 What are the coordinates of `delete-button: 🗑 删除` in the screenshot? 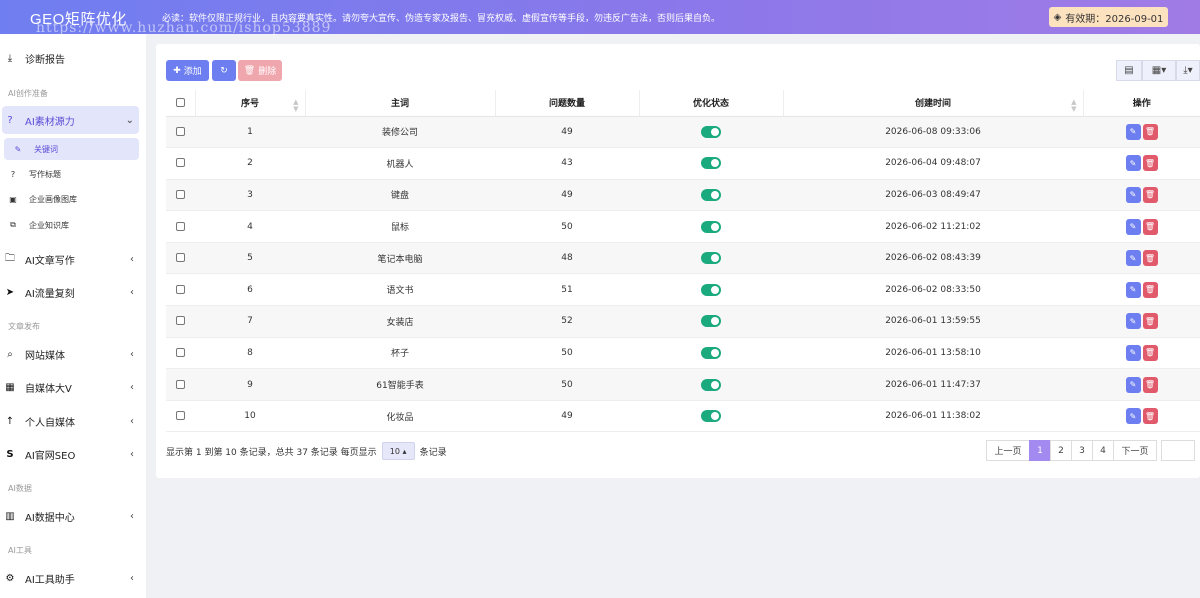 It's located at (260, 70).